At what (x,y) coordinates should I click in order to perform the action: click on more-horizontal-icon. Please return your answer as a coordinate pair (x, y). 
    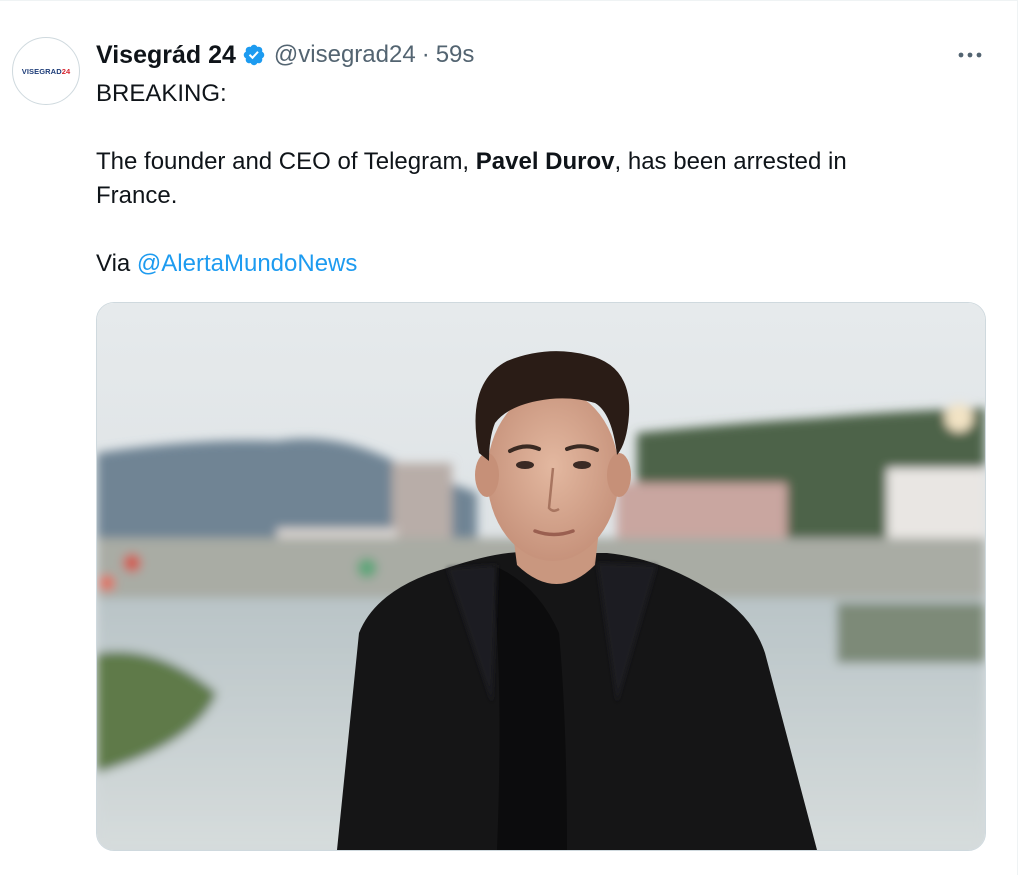
    Looking at the image, I should click on (970, 55).